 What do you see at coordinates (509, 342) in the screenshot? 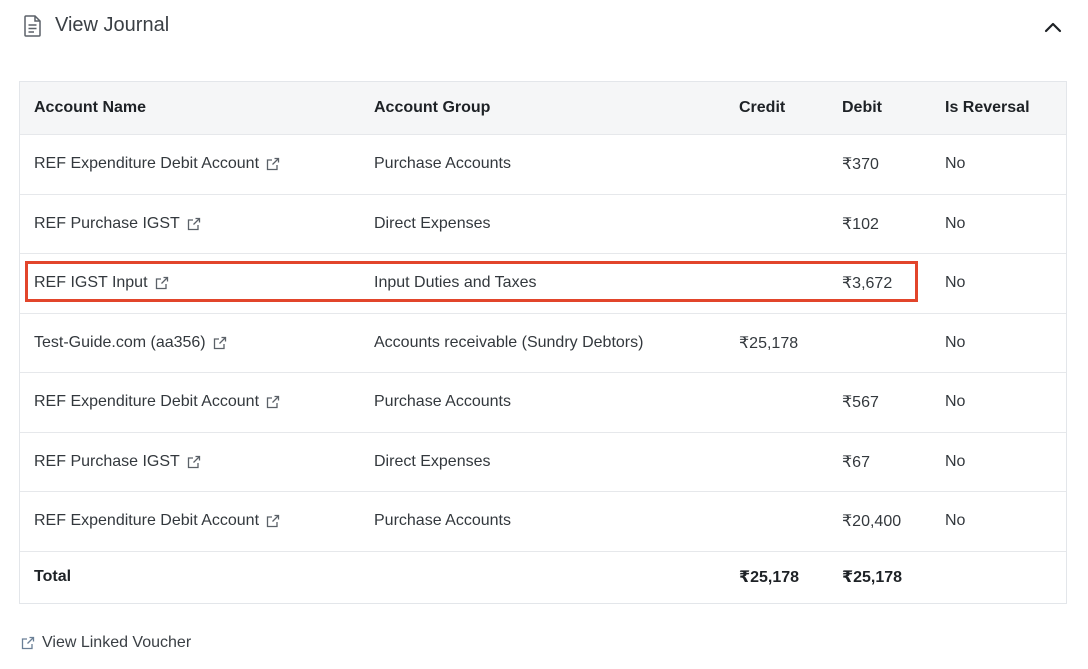
I see `account-group: Accounts receivable (Sundry Debtors)` at bounding box center [509, 342].